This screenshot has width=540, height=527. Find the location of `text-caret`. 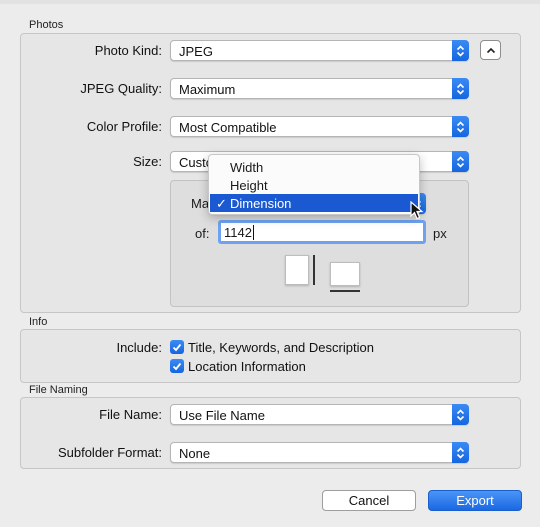

text-caret is located at coordinates (253, 232).